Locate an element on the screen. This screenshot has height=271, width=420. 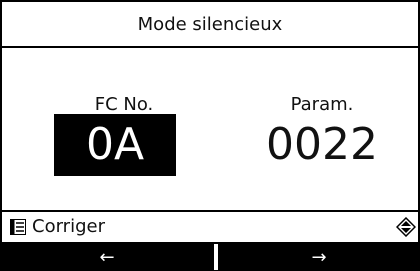
up-down-icon is located at coordinates (406, 227).